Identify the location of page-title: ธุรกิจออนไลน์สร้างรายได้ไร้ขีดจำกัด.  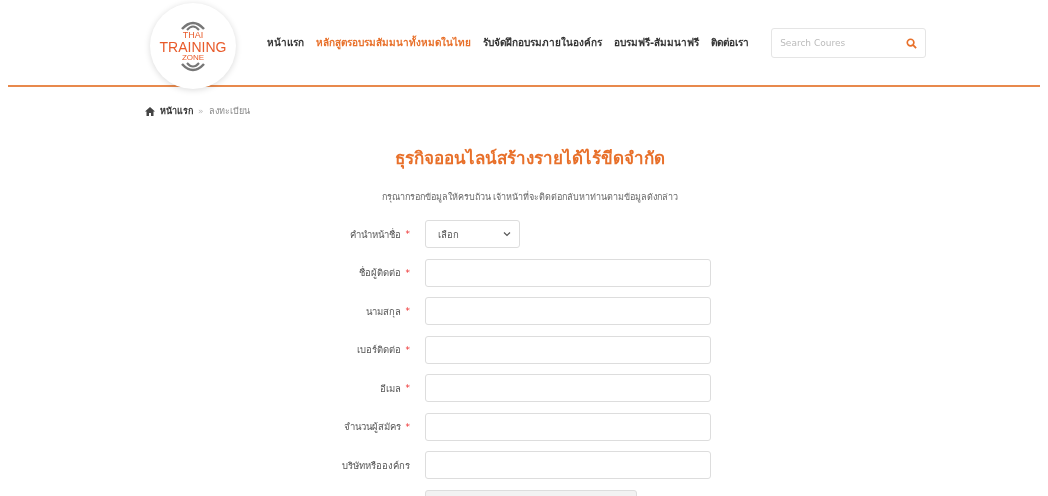
(530, 159).